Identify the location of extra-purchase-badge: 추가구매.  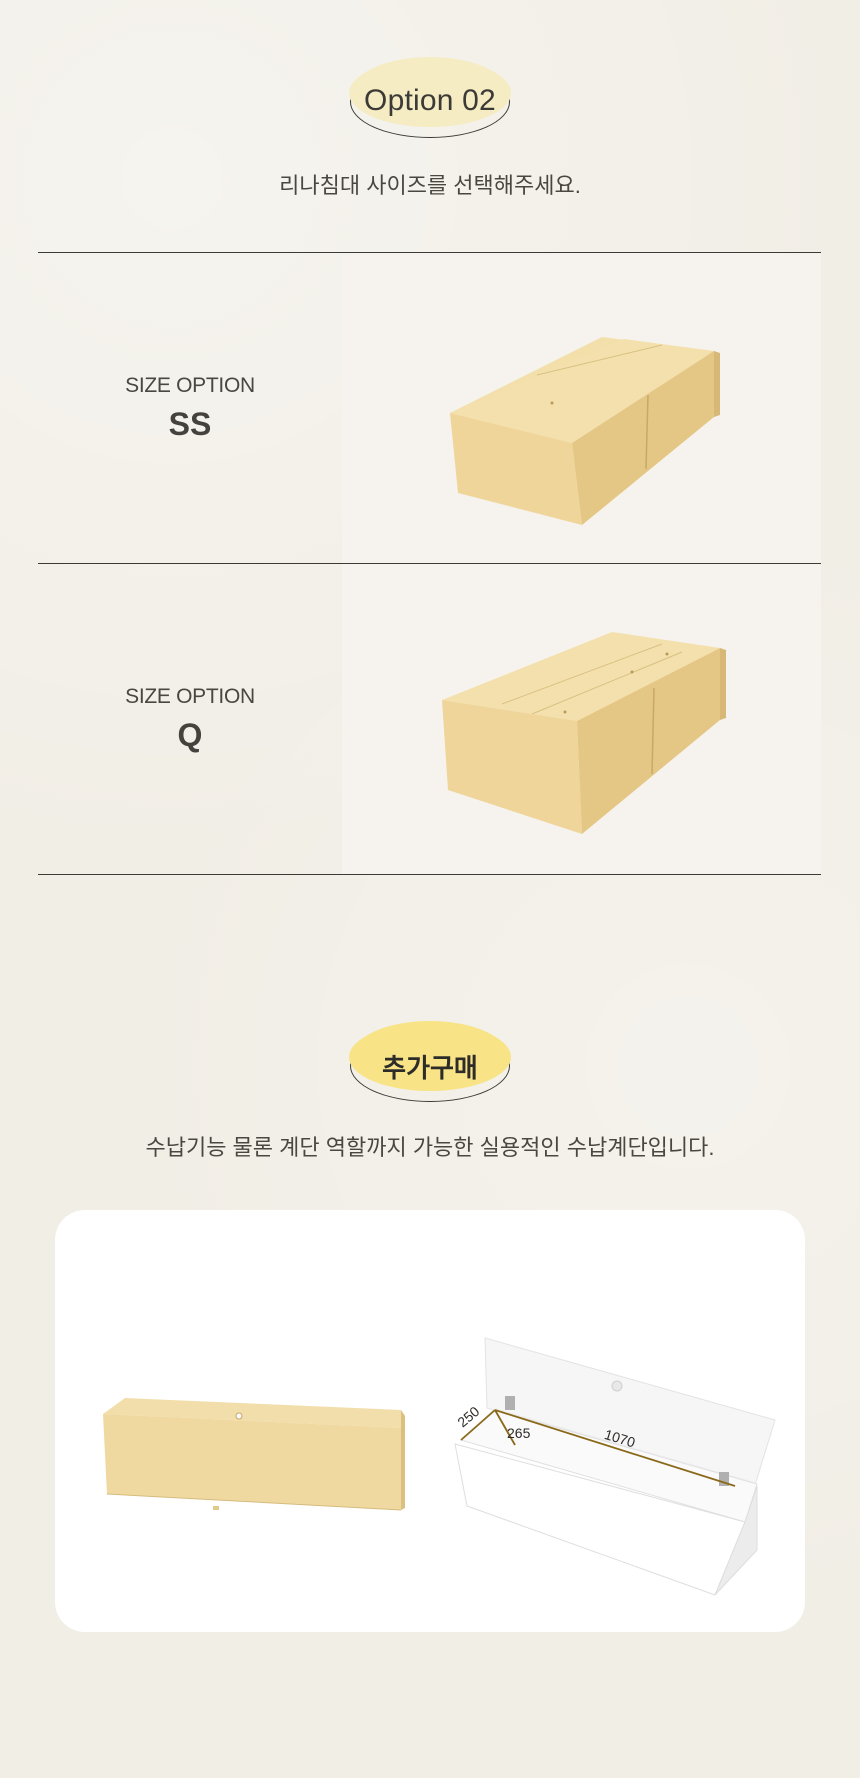
(430, 1061).